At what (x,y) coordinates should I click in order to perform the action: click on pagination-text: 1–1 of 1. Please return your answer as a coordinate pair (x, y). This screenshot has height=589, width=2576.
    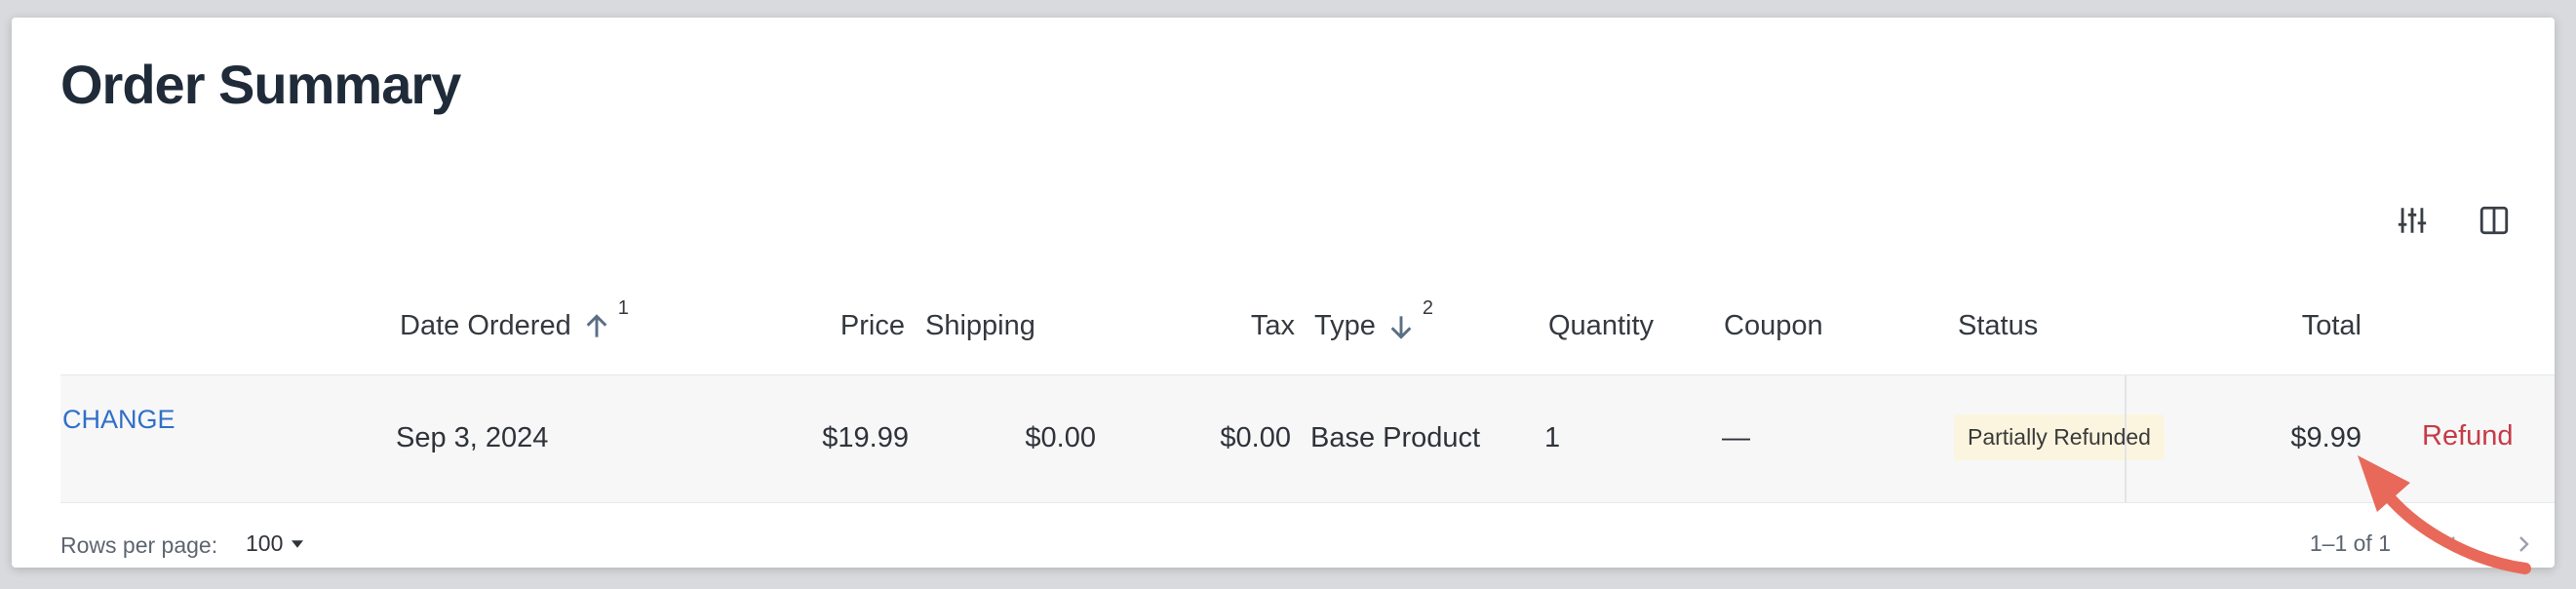
    Looking at the image, I should click on (2350, 543).